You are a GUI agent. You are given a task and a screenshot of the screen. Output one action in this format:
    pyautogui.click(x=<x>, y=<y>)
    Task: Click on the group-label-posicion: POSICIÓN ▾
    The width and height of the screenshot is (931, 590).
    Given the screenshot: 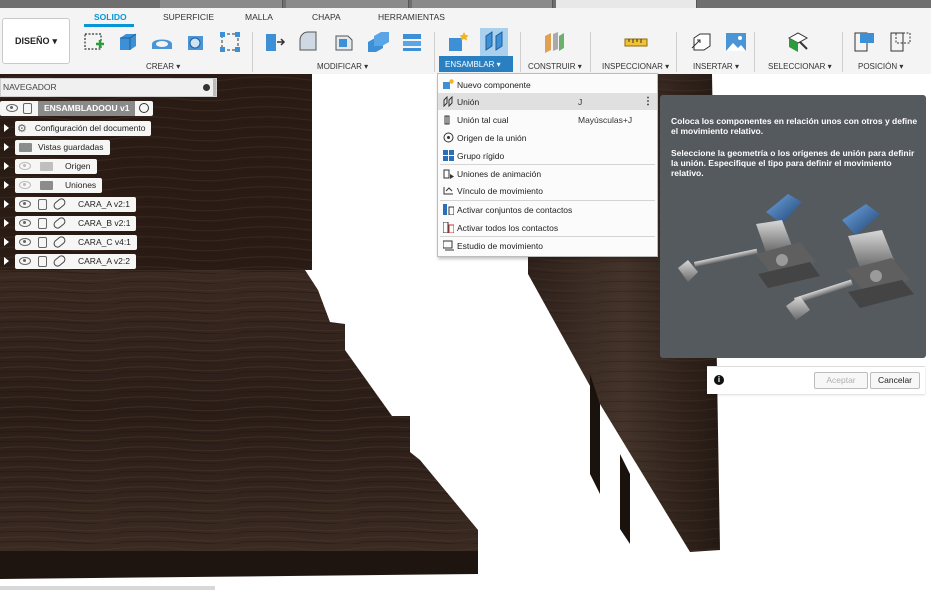 What is the action you would take?
    pyautogui.click(x=880, y=66)
    